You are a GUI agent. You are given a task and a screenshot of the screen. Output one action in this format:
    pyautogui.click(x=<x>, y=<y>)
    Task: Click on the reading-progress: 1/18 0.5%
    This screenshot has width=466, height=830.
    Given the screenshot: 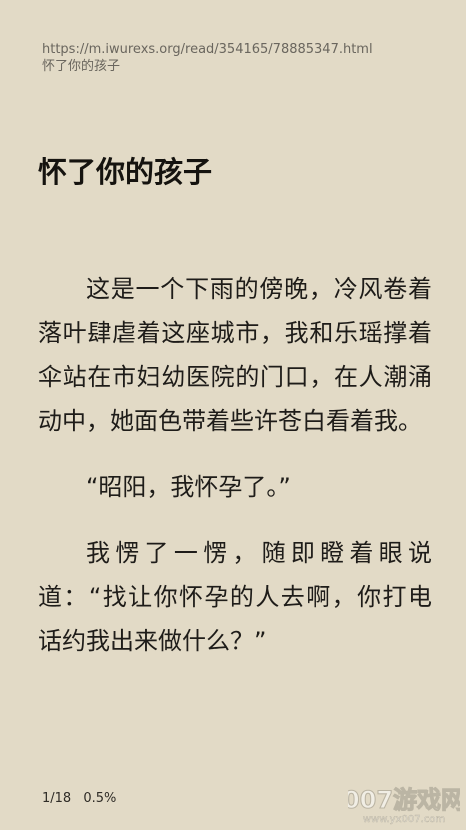 What is the action you would take?
    pyautogui.click(x=79, y=798)
    